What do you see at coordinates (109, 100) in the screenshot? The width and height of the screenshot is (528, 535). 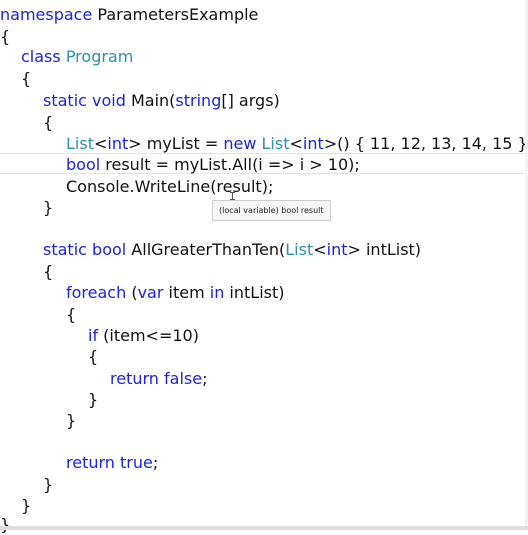 I see `keyword-void: void` at bounding box center [109, 100].